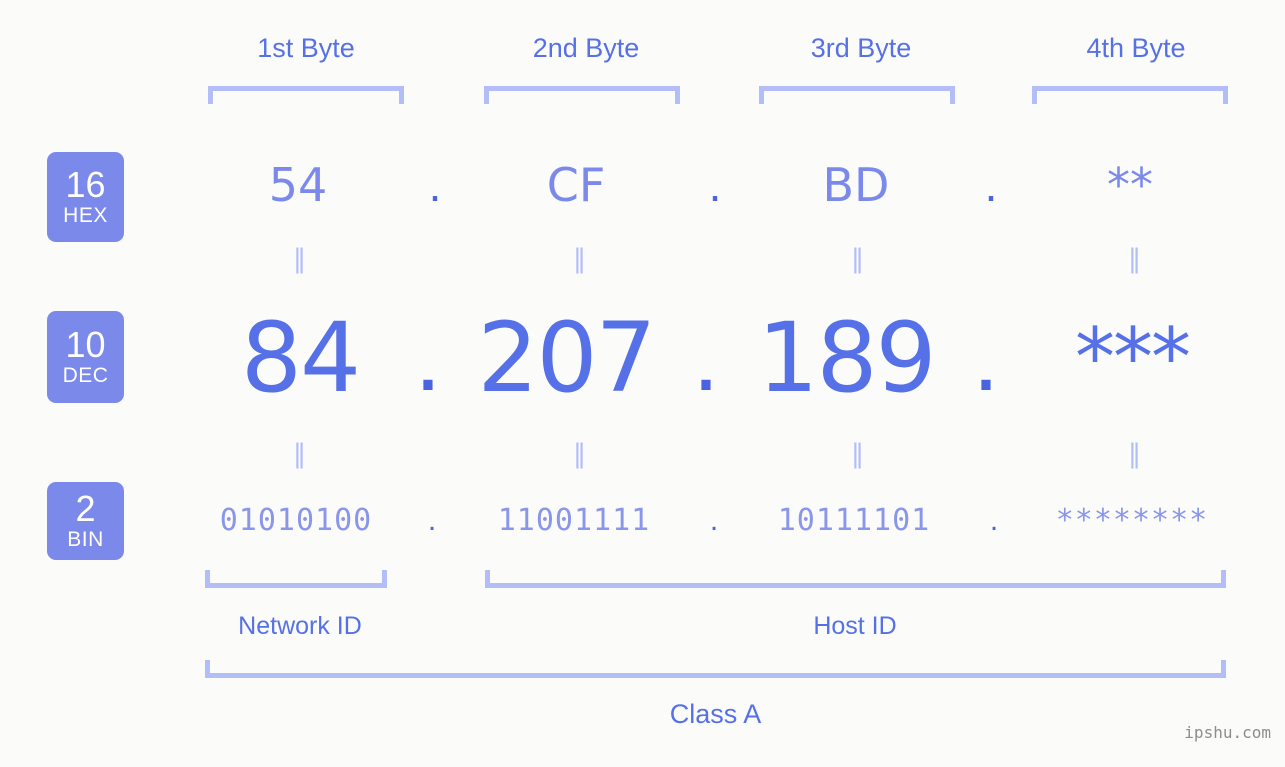  What do you see at coordinates (574, 520) in the screenshot?
I see `bin-byte-2: 11001111` at bounding box center [574, 520].